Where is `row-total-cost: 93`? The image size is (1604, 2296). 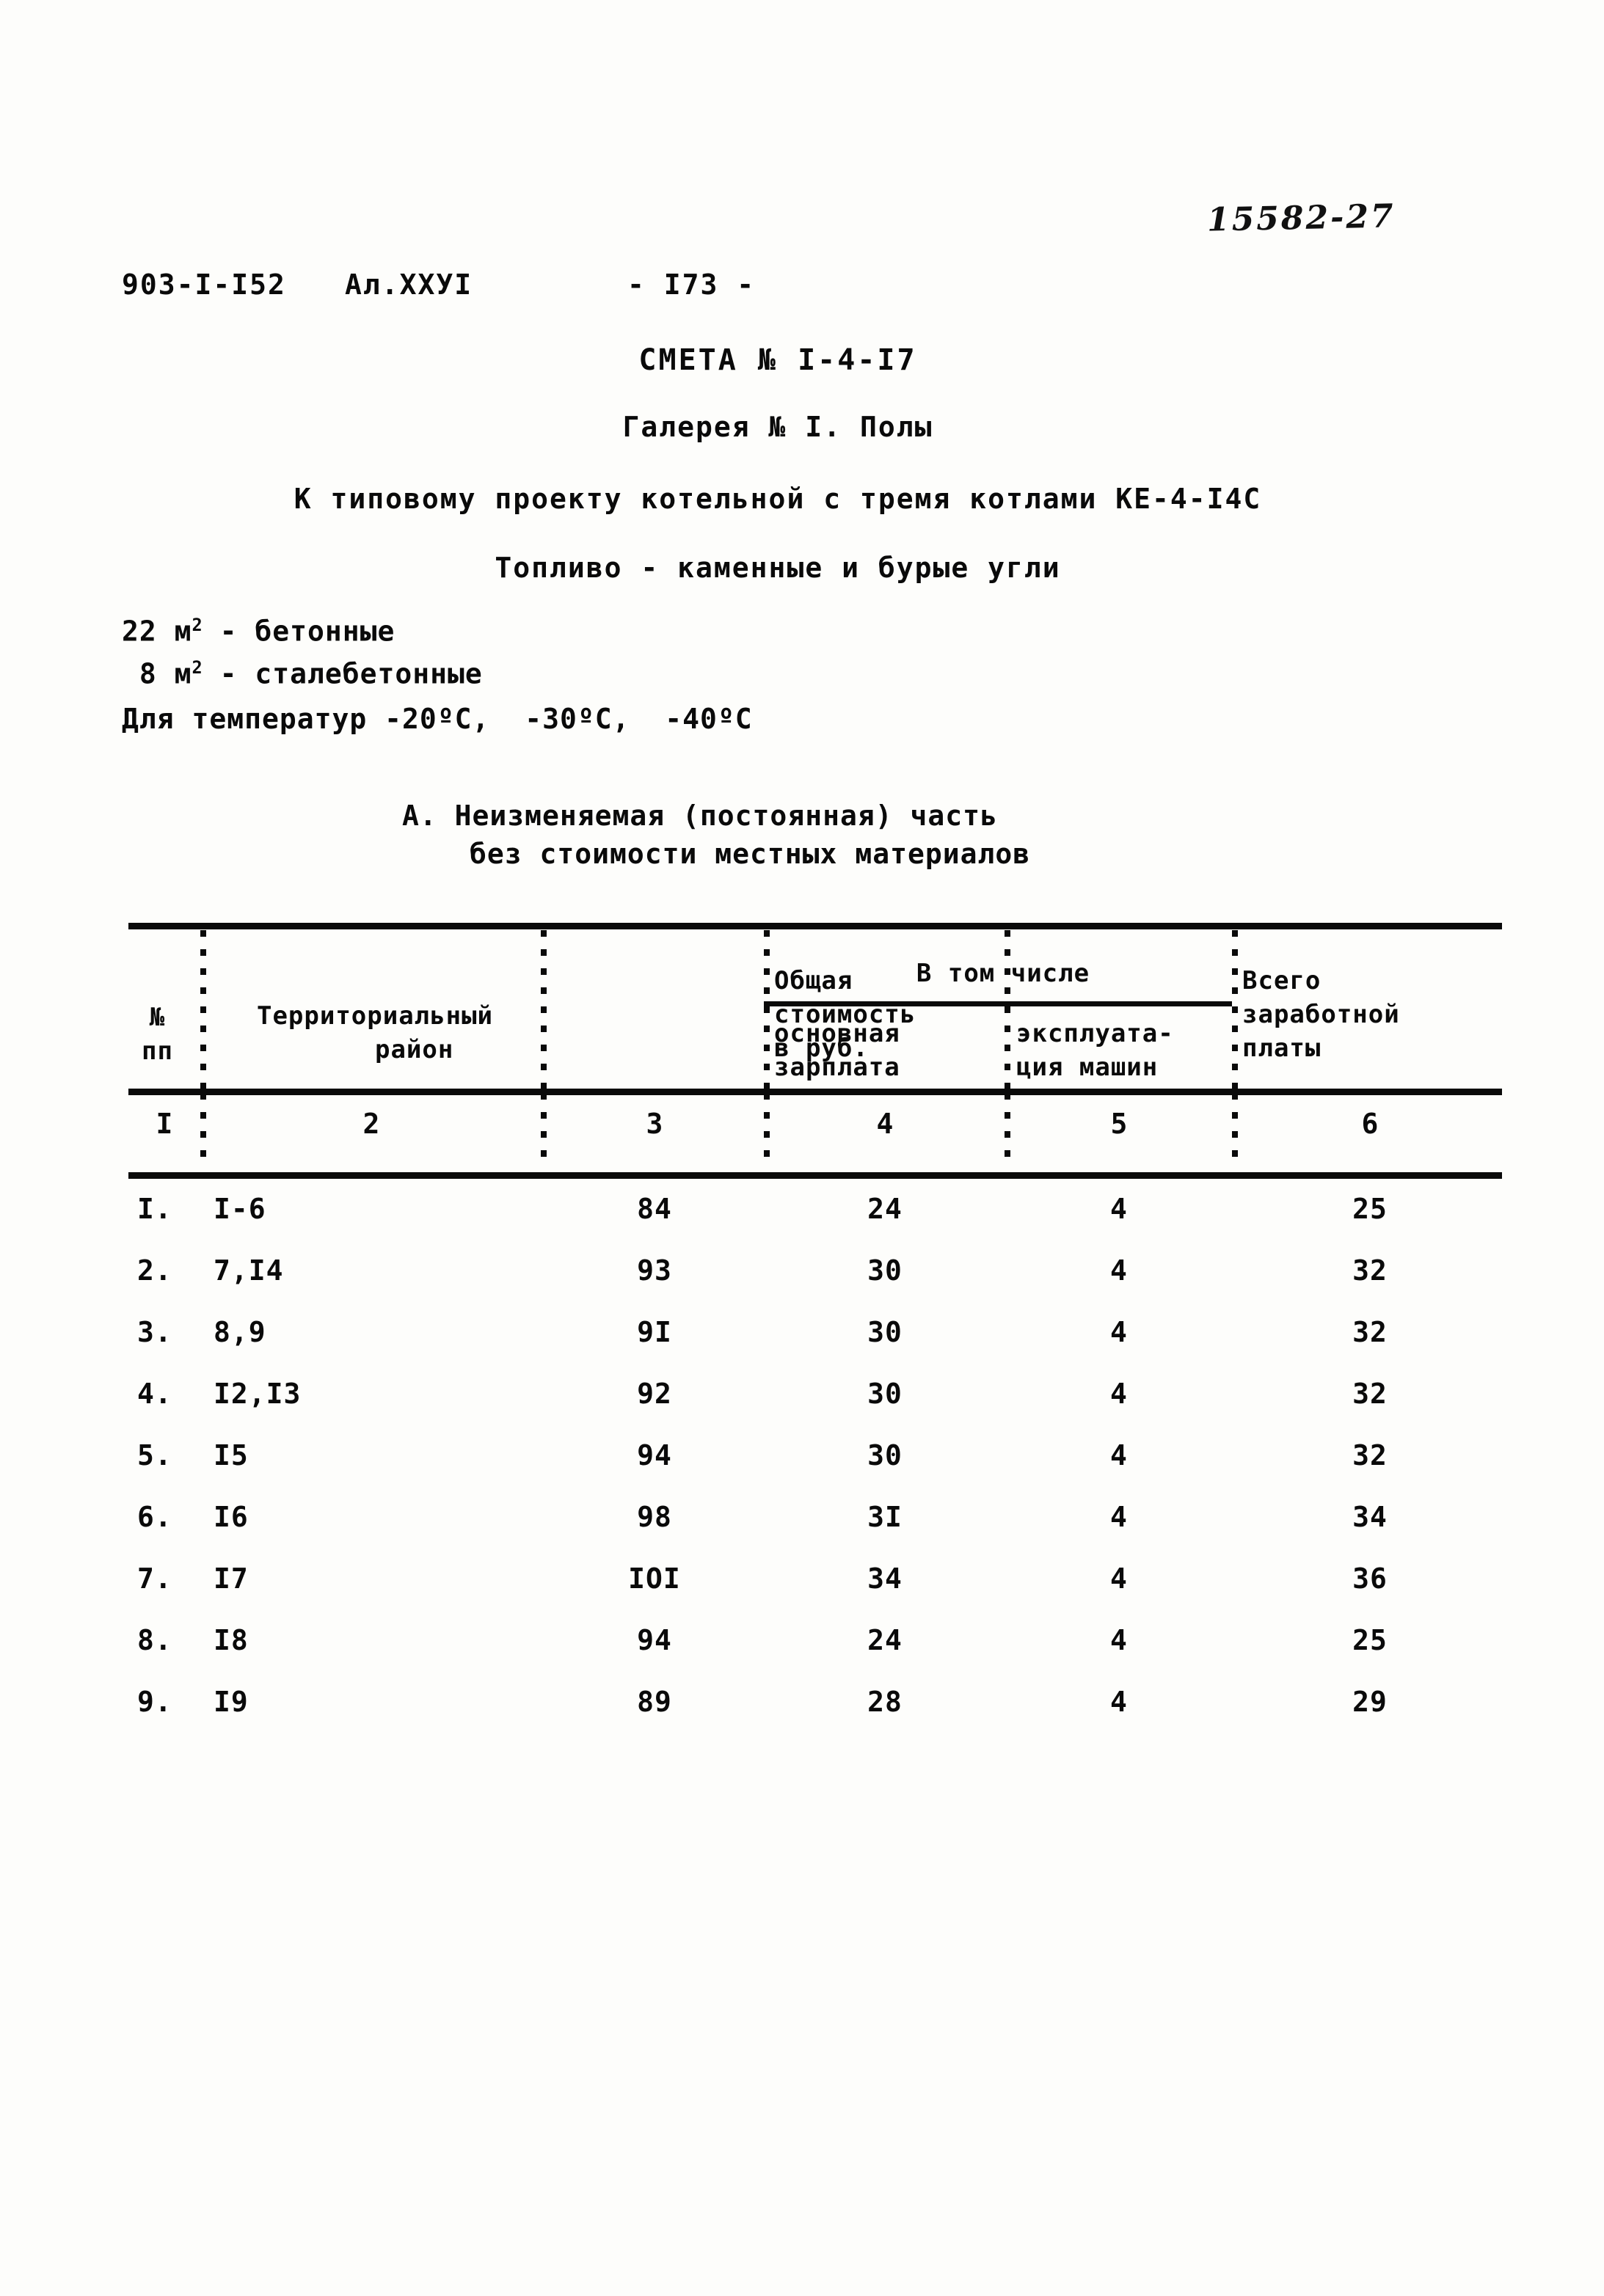 row-total-cost: 93 is located at coordinates (654, 1270).